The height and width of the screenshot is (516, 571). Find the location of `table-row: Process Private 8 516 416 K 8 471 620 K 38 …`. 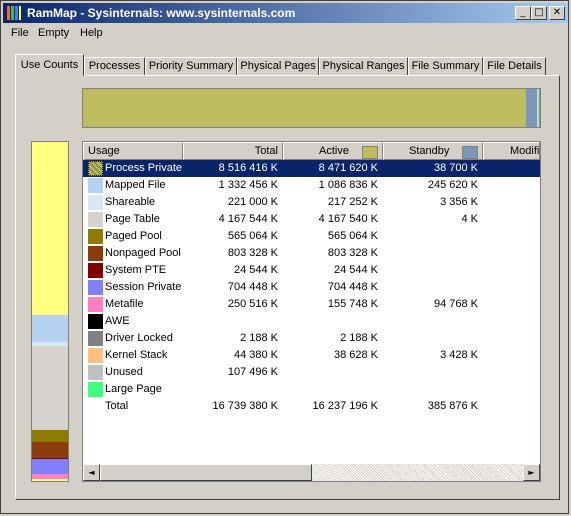

table-row: Process Private 8 516 416 K 8 471 620 K 38 … is located at coordinates (311, 168).